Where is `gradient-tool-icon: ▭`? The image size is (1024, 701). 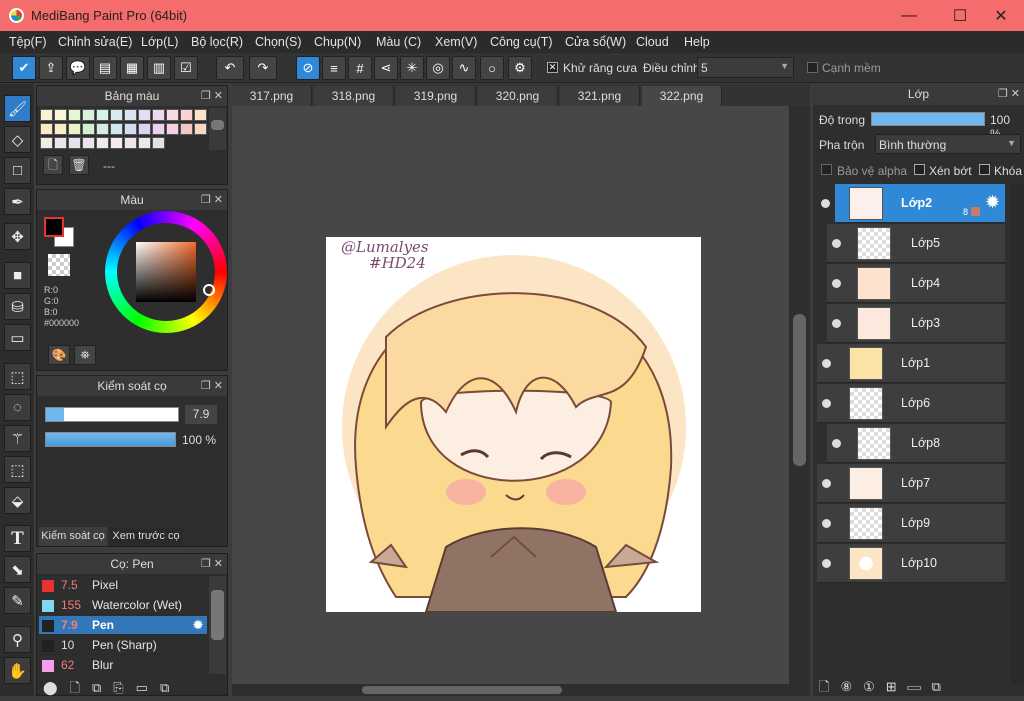 gradient-tool-icon: ▭ is located at coordinates (17, 337).